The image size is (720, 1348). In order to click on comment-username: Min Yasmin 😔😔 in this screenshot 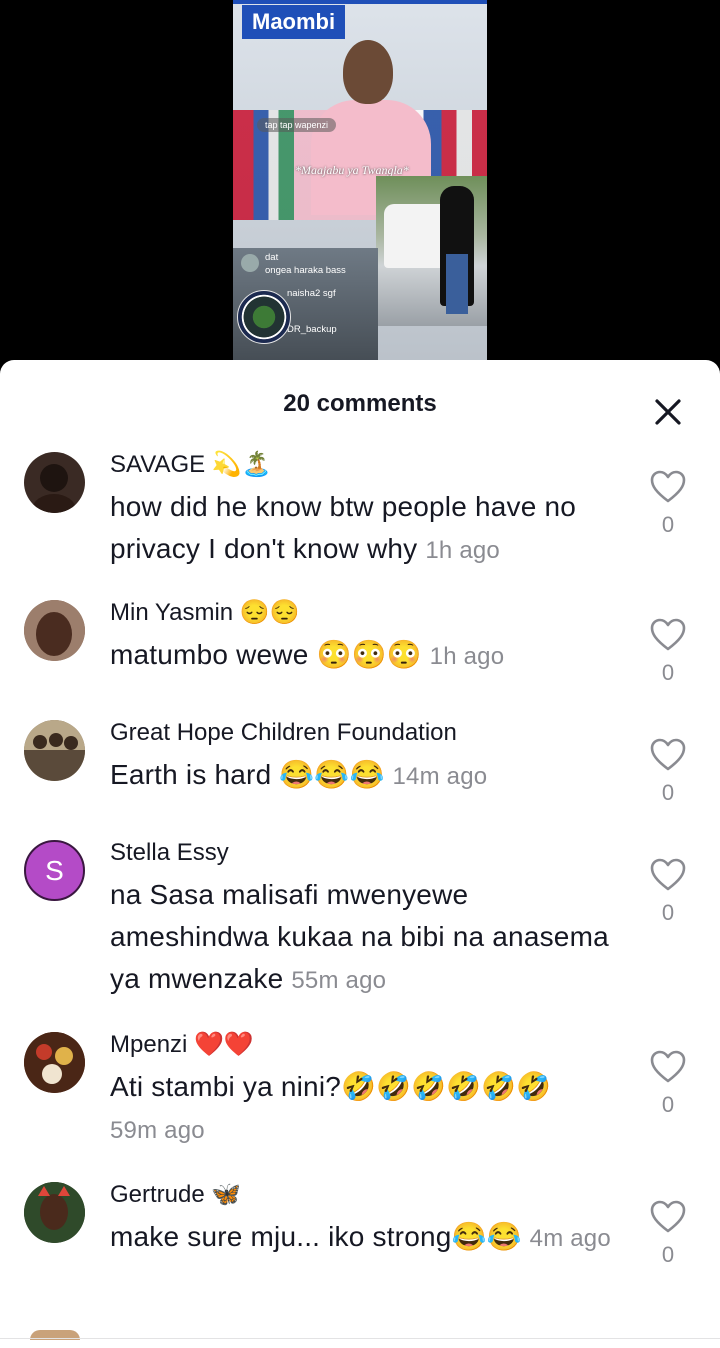, I will do `click(365, 613)`.